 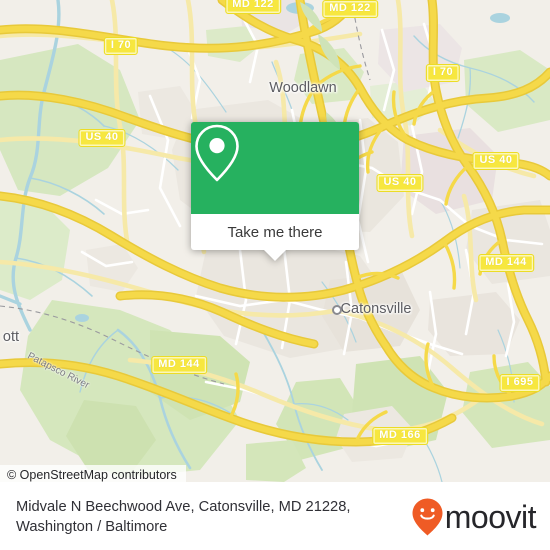 I want to click on moovit-wordmark: moovit, so click(x=490, y=516).